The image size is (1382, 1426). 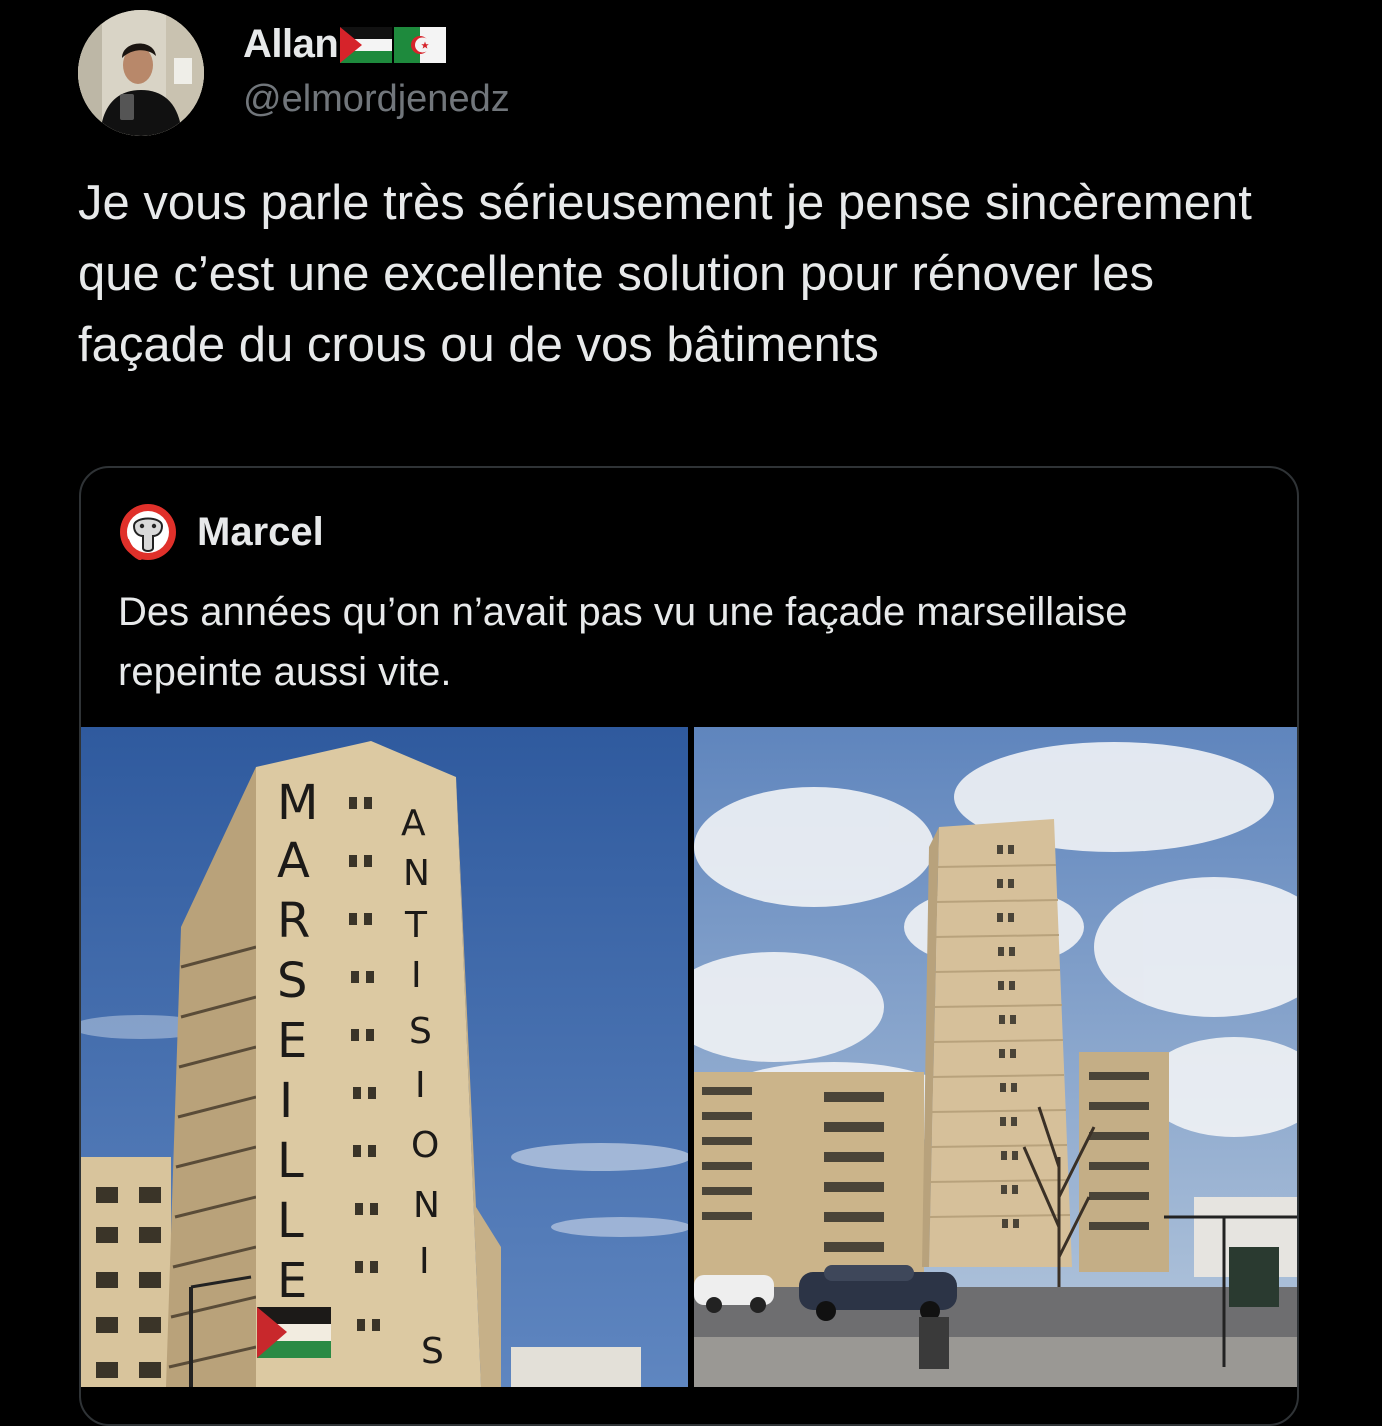 What do you see at coordinates (292, 1281) in the screenshot?
I see `facade-letter-e2: E` at bounding box center [292, 1281].